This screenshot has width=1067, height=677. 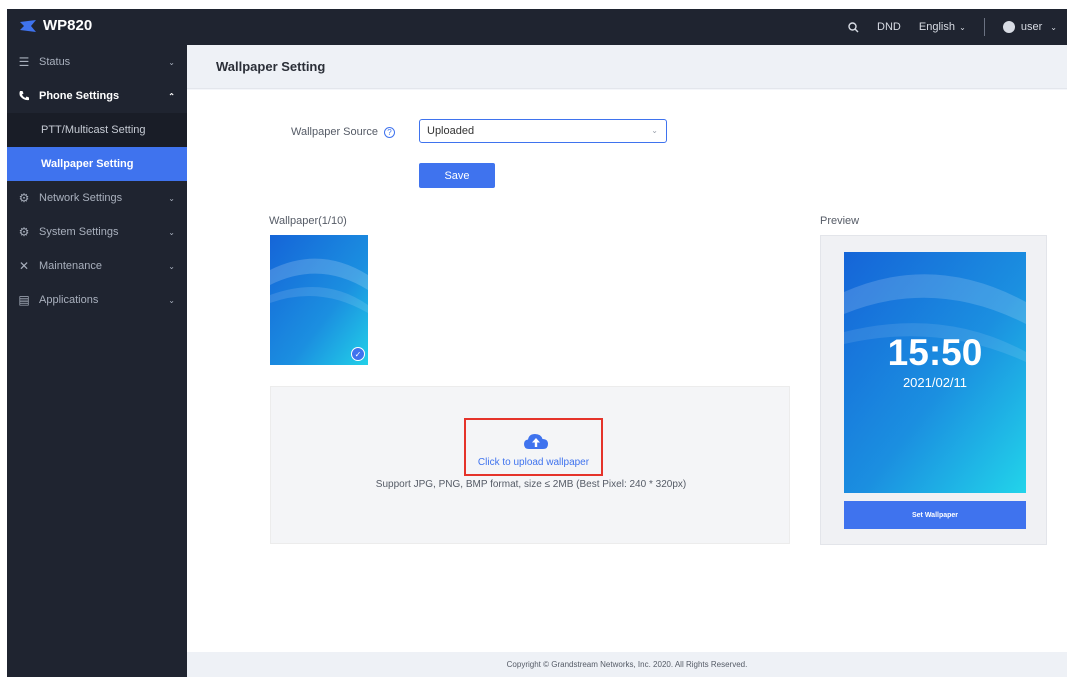 I want to click on logo-icon, so click(x=28, y=25).